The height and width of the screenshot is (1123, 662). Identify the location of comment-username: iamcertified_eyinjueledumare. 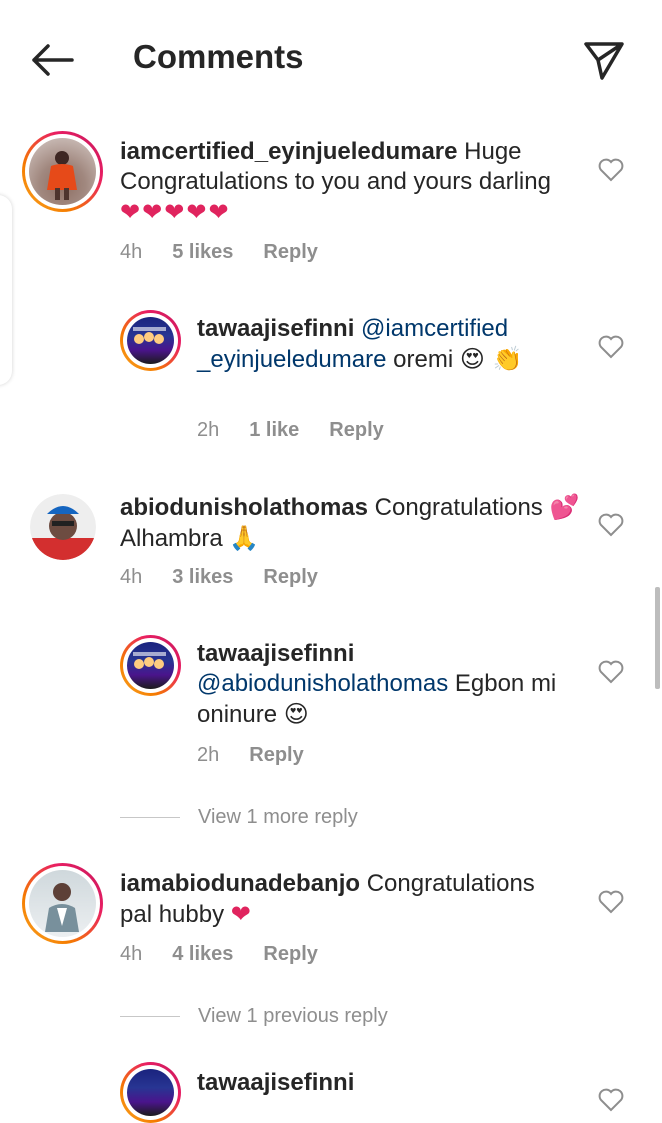
(288, 151).